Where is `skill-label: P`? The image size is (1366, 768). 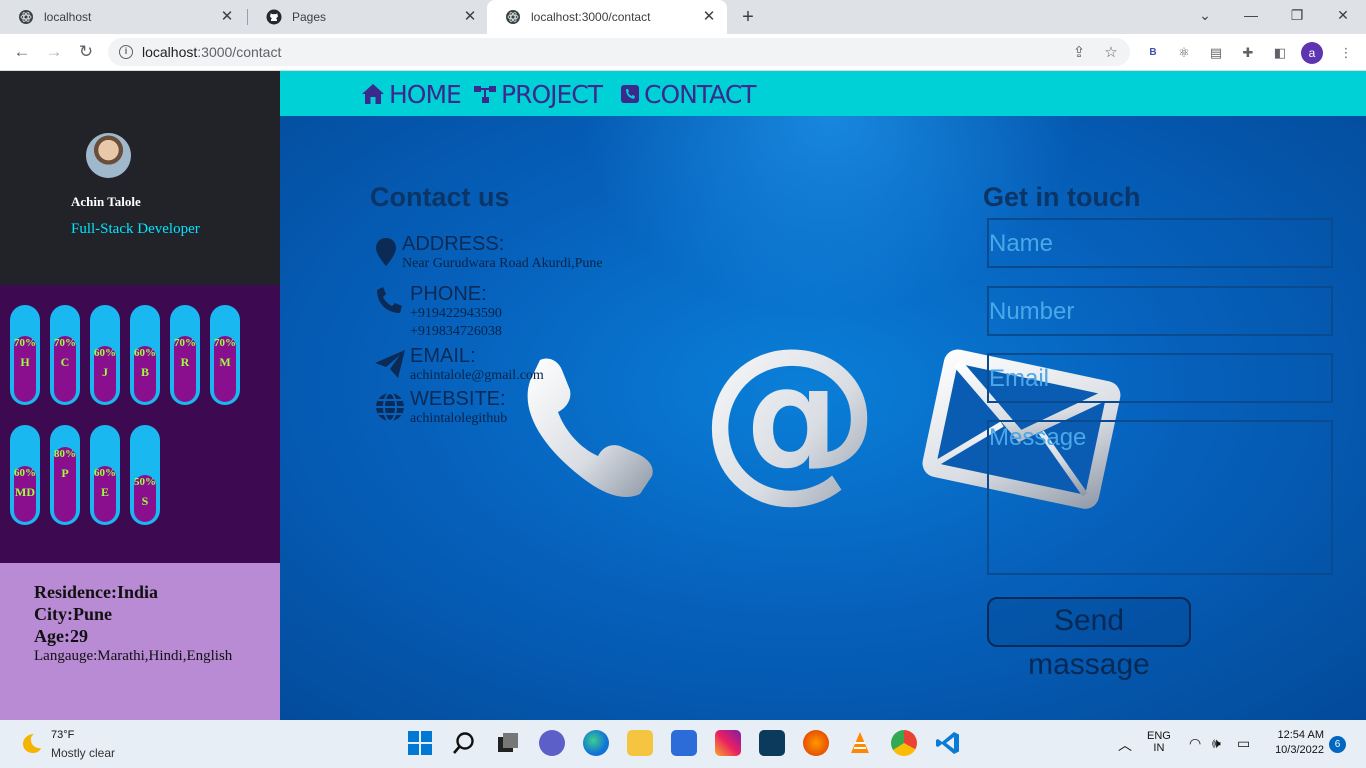
skill-label: P is located at coordinates (65, 473).